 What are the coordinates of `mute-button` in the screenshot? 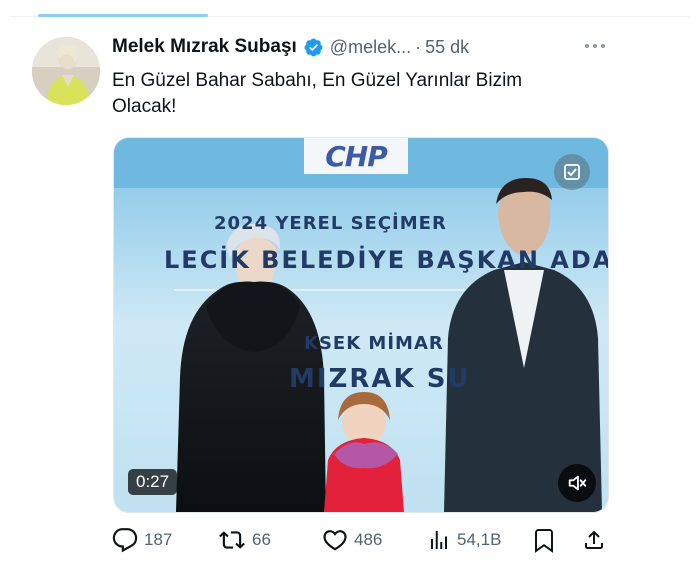 It's located at (577, 483).